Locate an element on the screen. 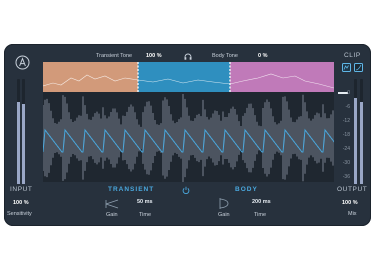 The image size is (375, 272). body-title: BODY is located at coordinates (246, 189).